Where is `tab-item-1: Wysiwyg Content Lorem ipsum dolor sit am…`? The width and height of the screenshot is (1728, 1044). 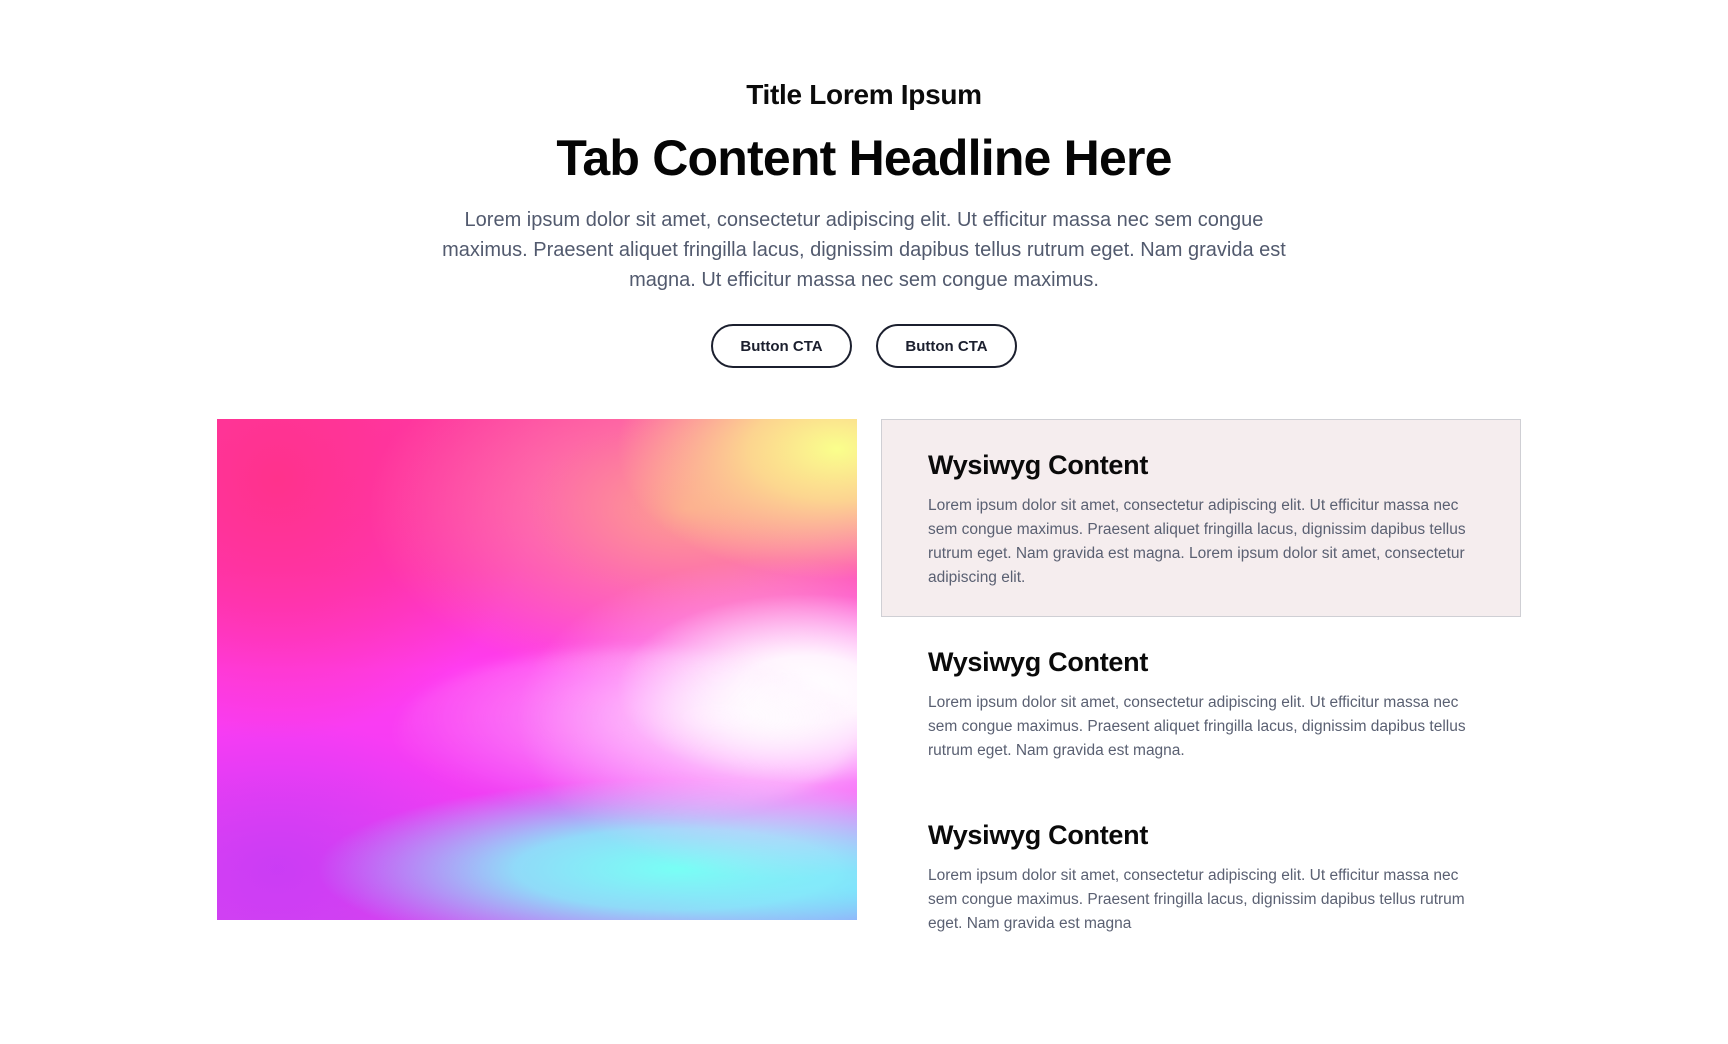
tab-item-1: Wysiwyg Content Lorem ipsum dolor sit am… is located at coordinates (1201, 518).